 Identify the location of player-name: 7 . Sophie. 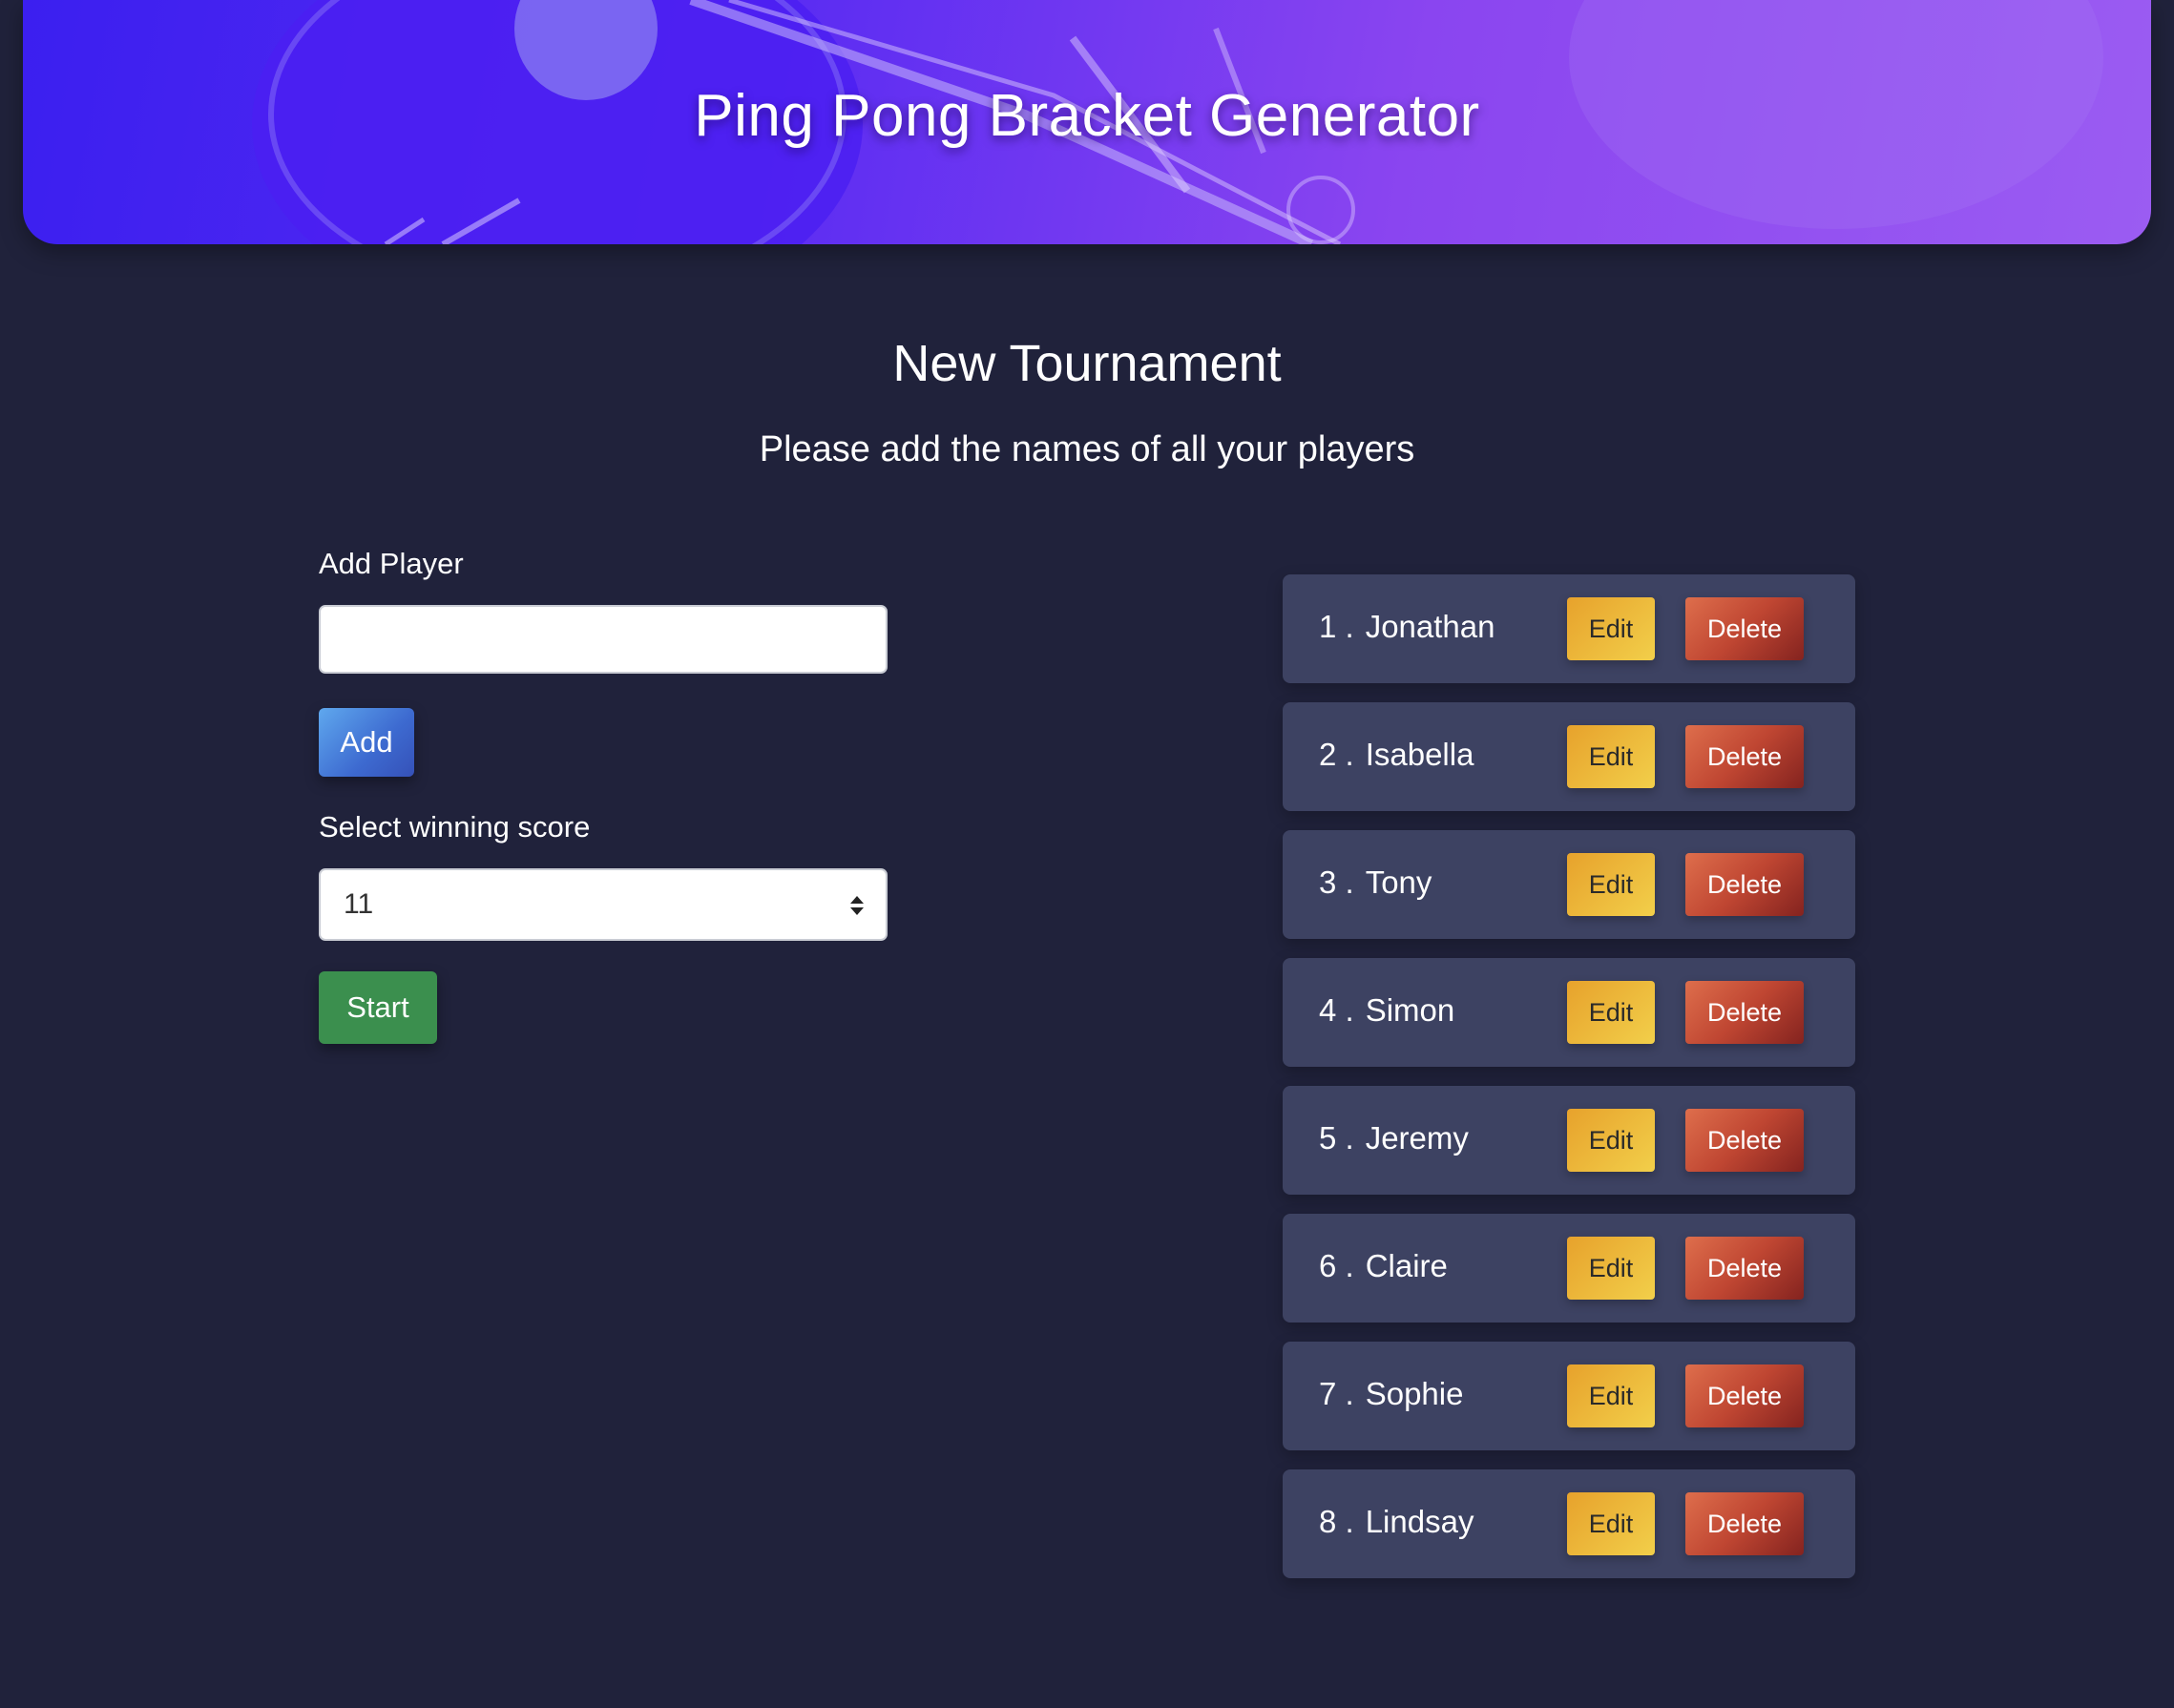
(1391, 1394).